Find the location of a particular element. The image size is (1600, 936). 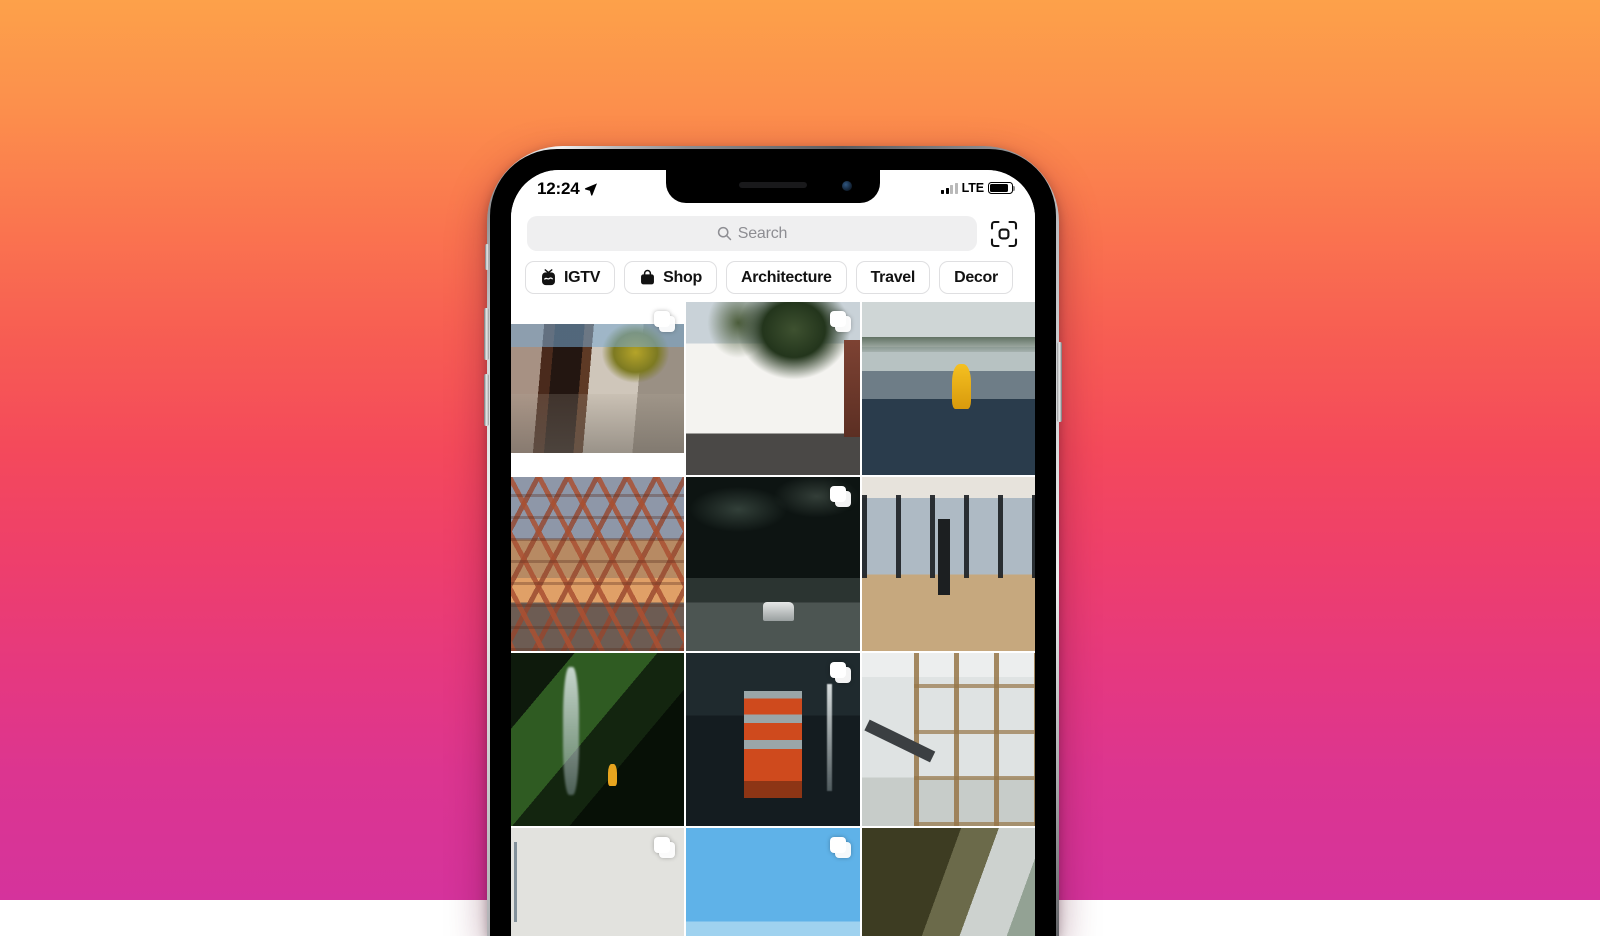

device-notch is located at coordinates (773, 186).